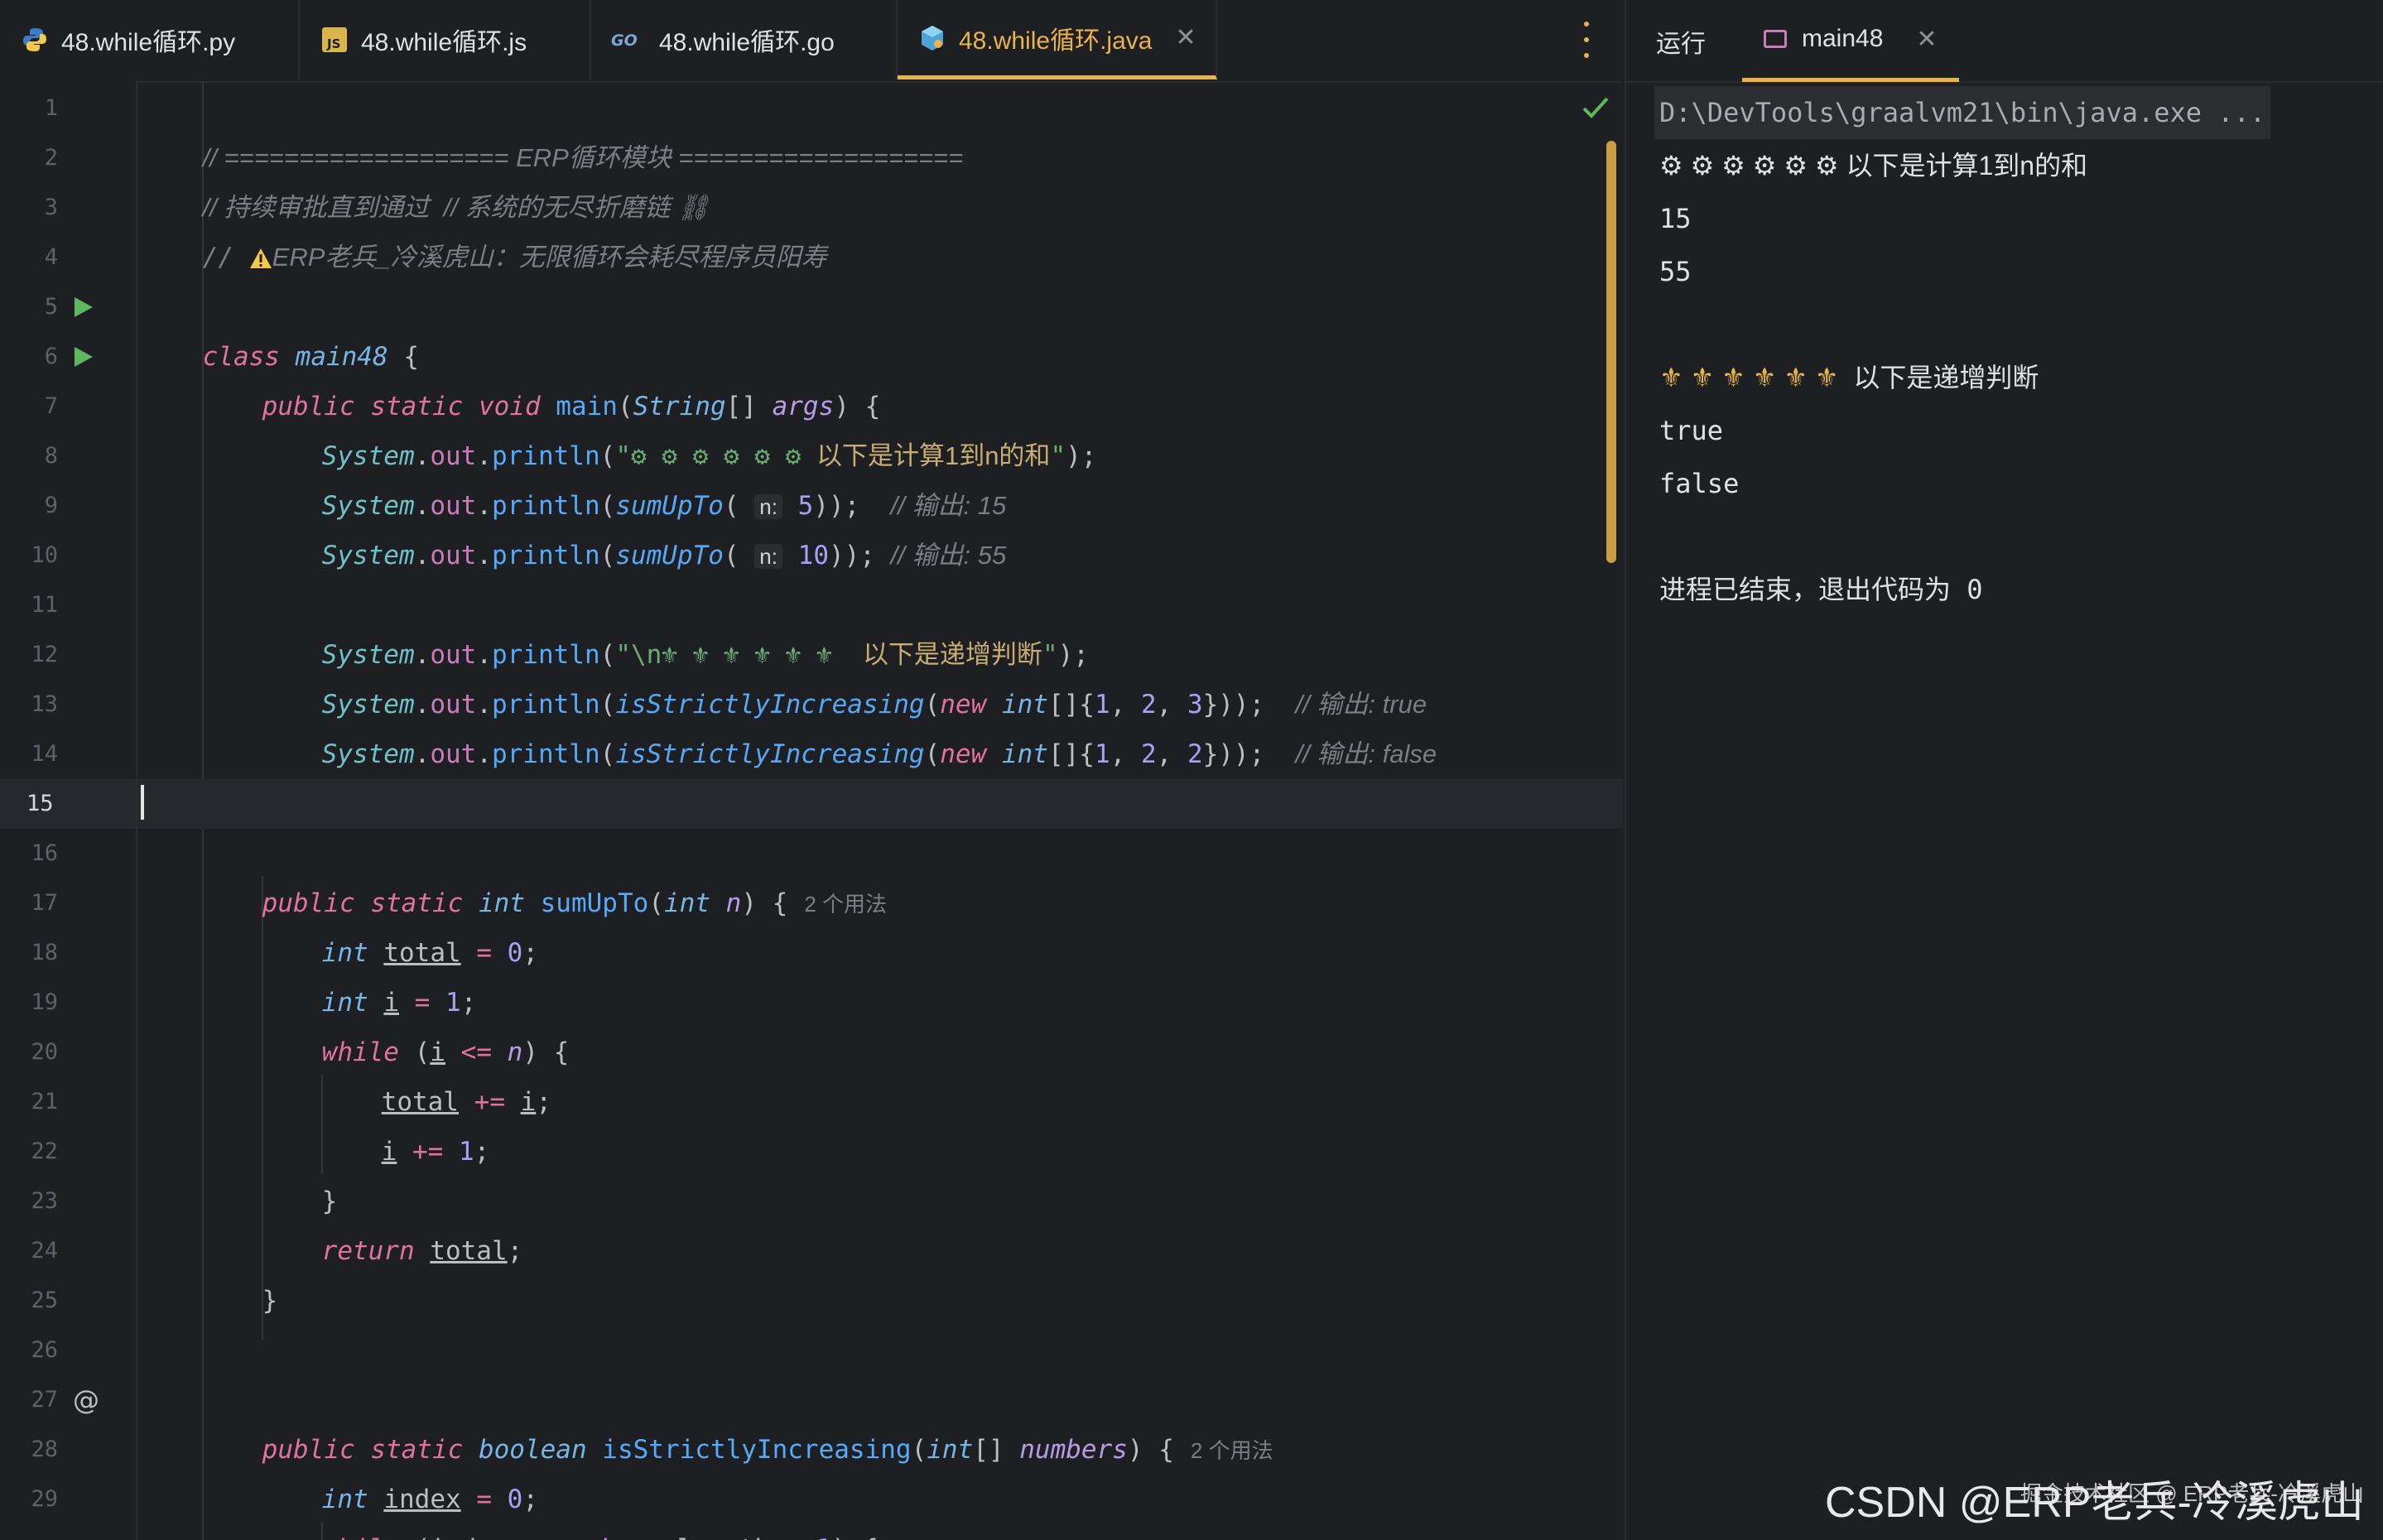  Describe the element at coordinates (1699, 483) in the screenshot. I see `console-line: false` at that location.